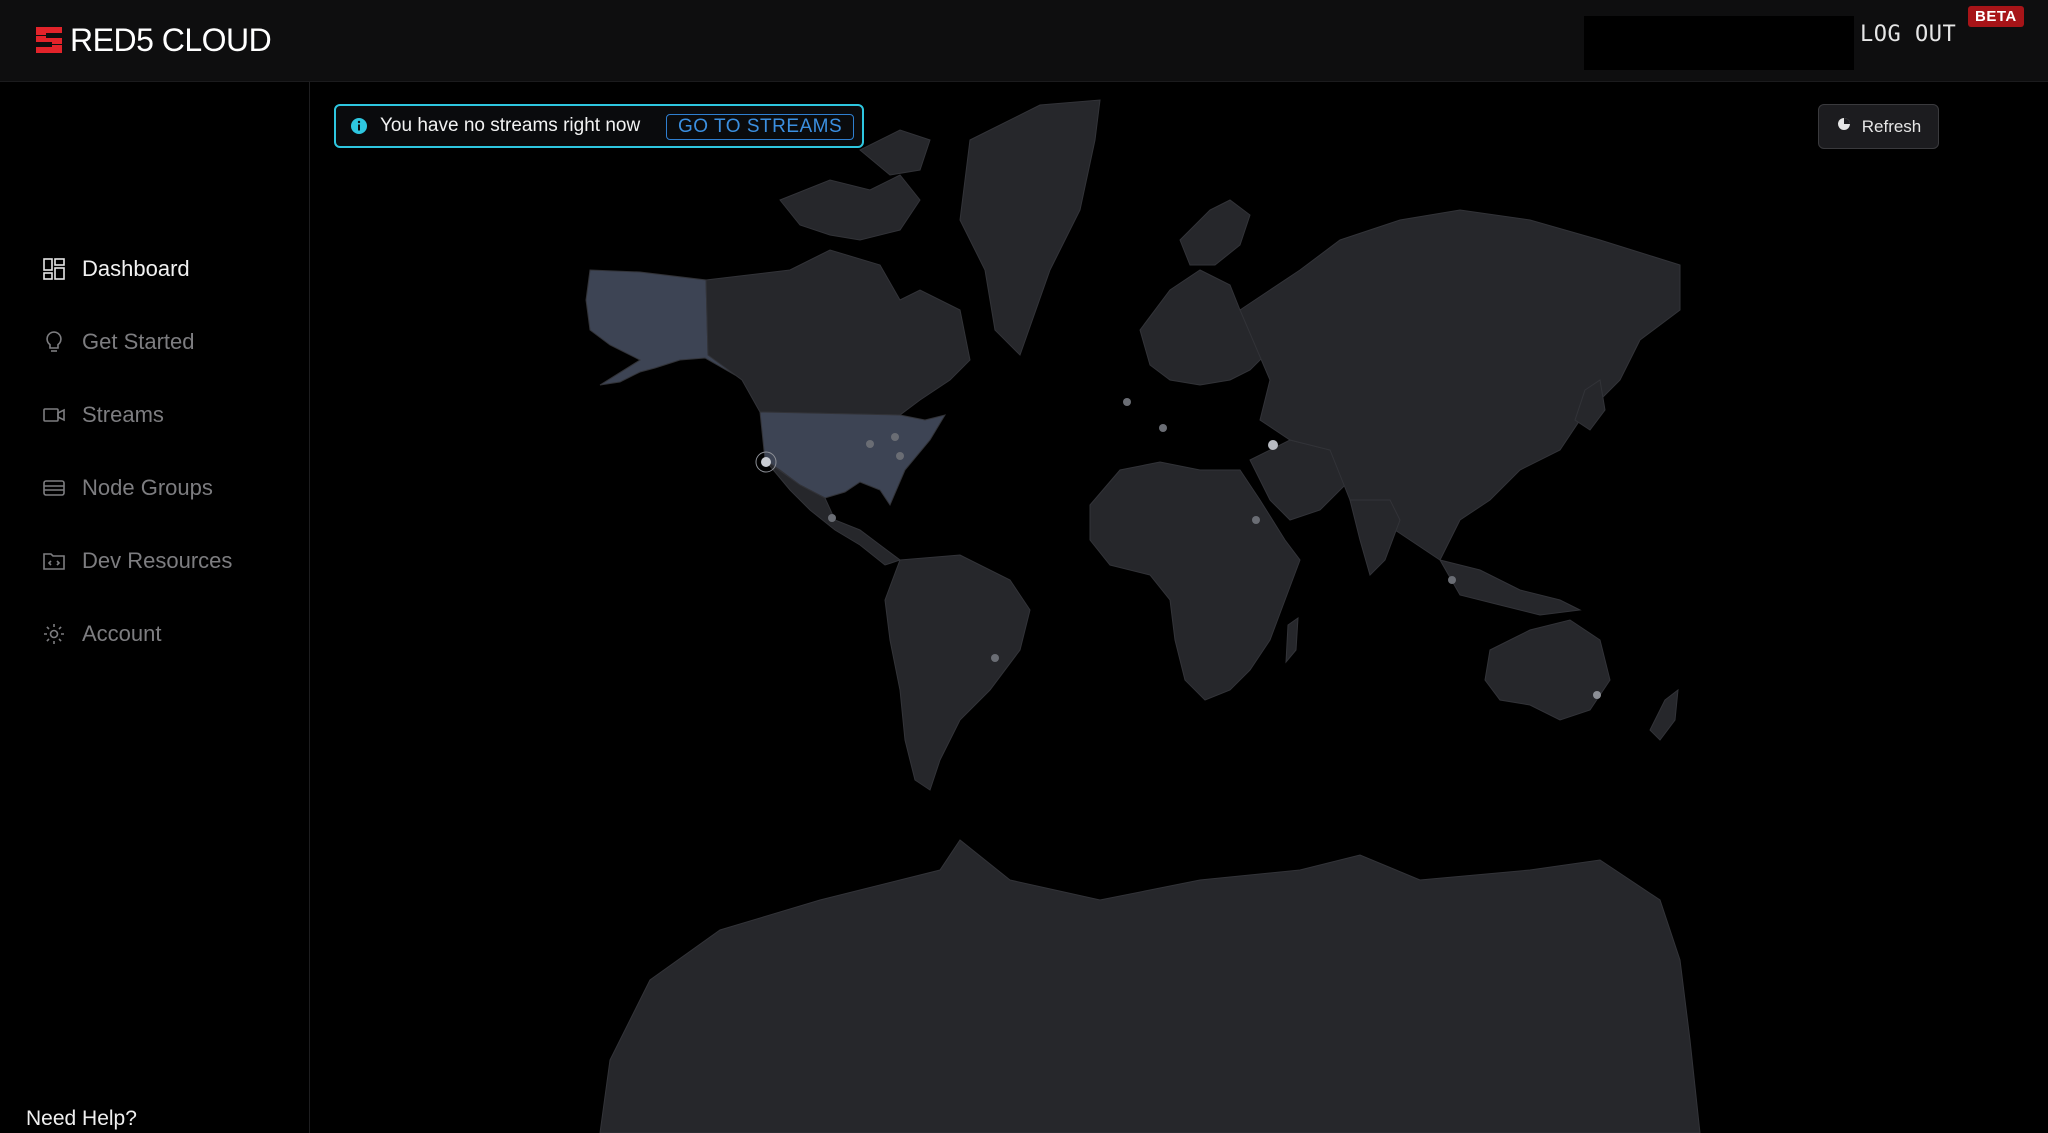 The image size is (2048, 1133). I want to click on sidebar-item-get-started: Get Started, so click(155, 341).